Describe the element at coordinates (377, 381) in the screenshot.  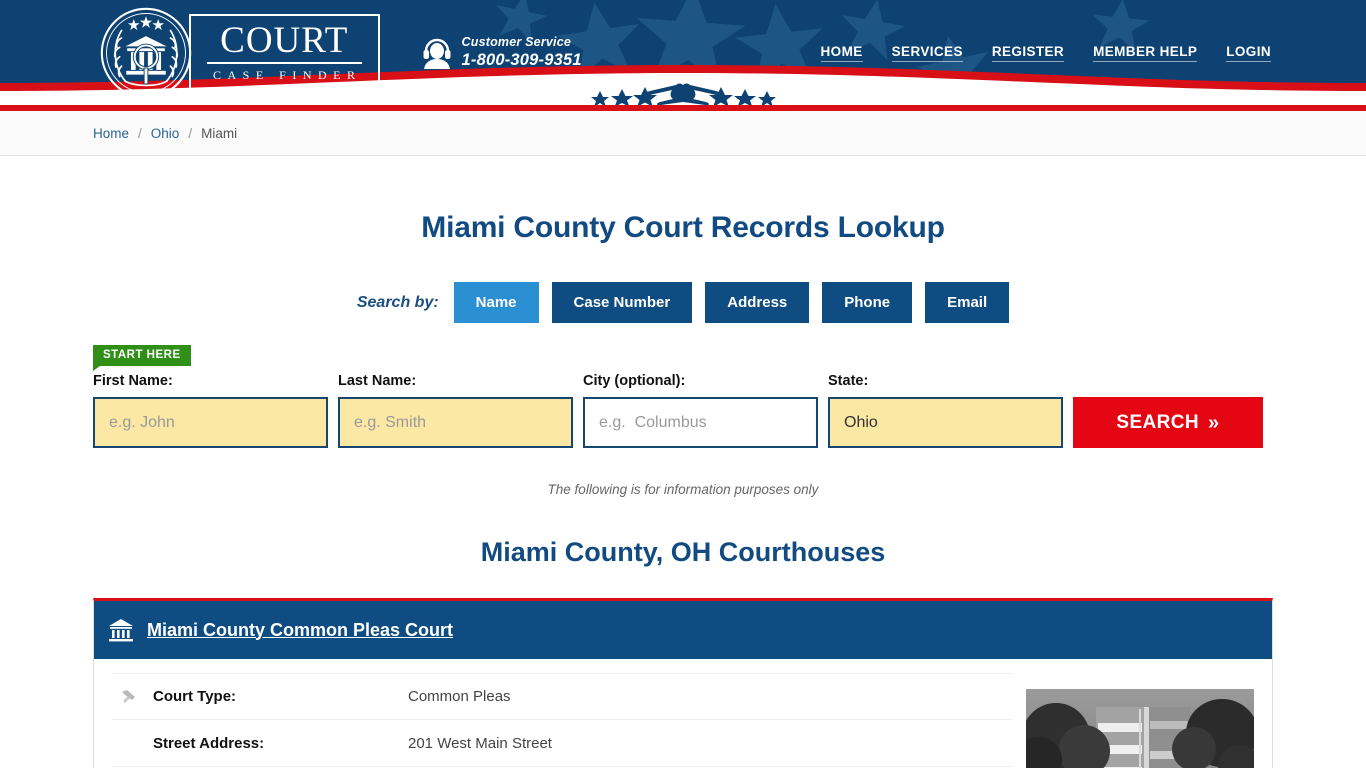
I see `last-name-label: Last Name:` at that location.